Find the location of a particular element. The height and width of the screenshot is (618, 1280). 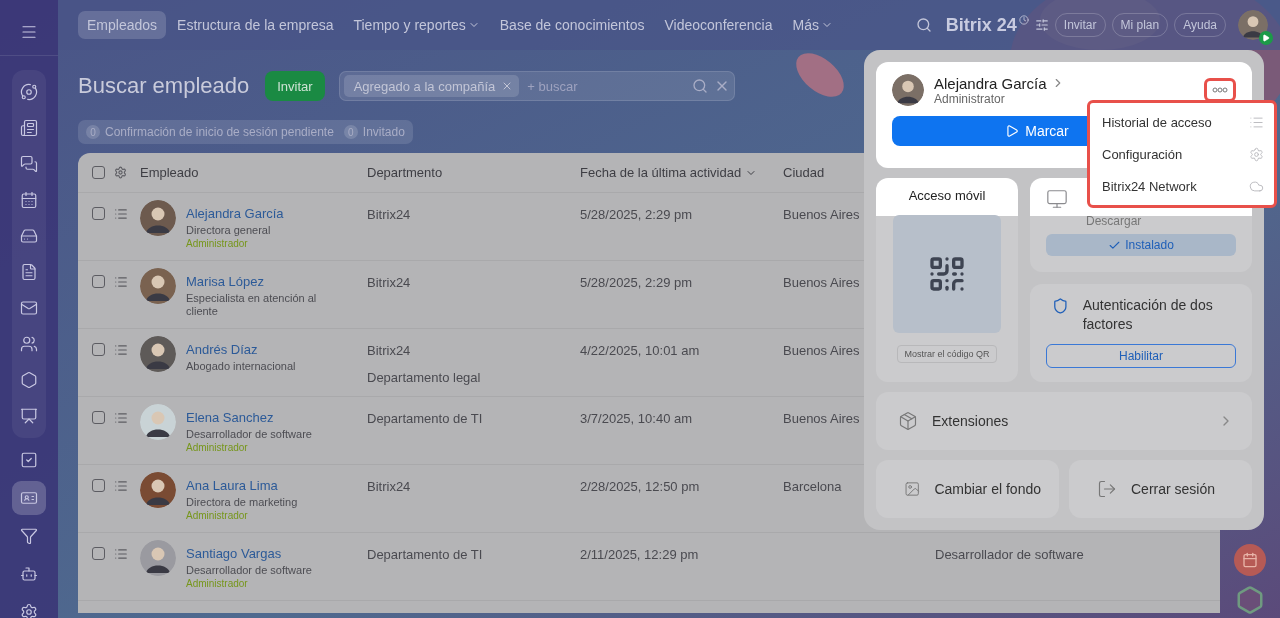

page-title: Buscar empleado is located at coordinates (164, 86).